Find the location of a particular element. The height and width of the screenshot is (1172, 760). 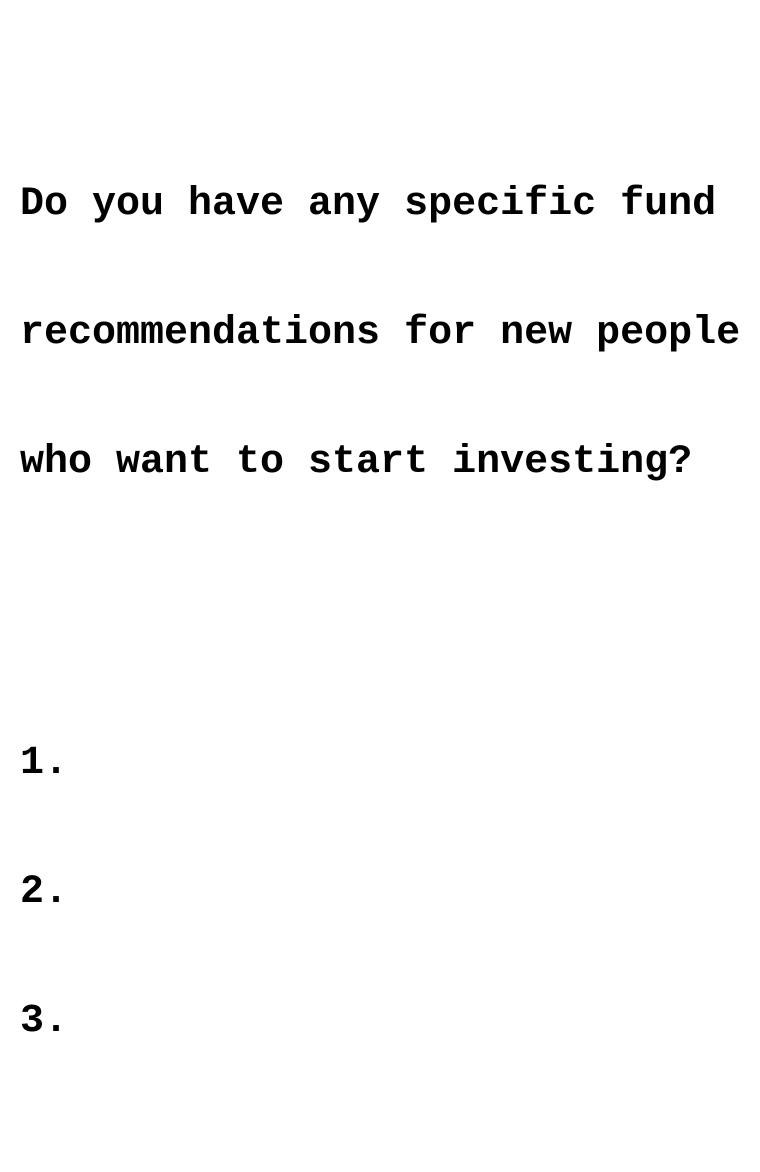

list-item-3: 3. is located at coordinates (44, 1021).